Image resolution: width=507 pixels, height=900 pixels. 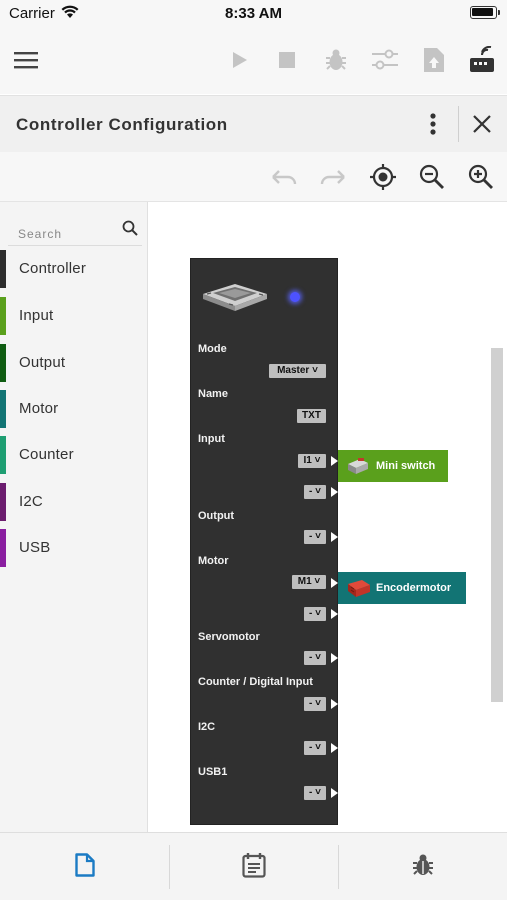 I want to click on battery-icon, so click(x=485, y=12).